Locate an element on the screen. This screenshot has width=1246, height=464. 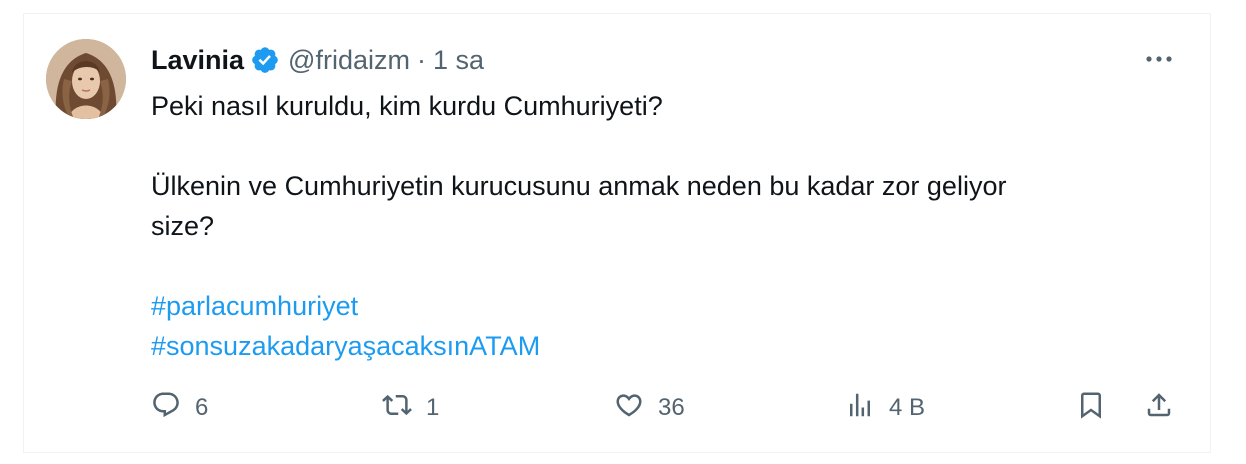
tweet-text-line: size? is located at coordinates (183, 226).